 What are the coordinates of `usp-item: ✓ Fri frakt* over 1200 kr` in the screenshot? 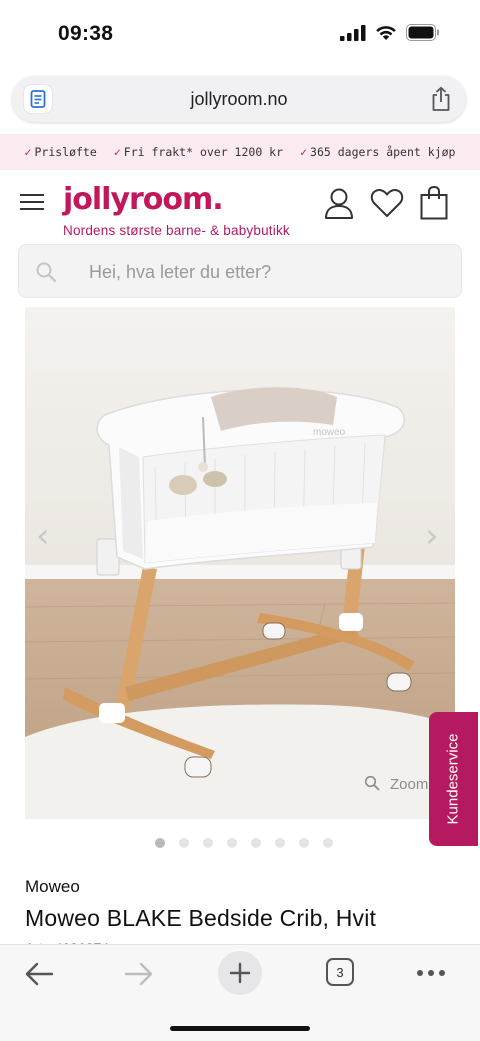 It's located at (198, 152).